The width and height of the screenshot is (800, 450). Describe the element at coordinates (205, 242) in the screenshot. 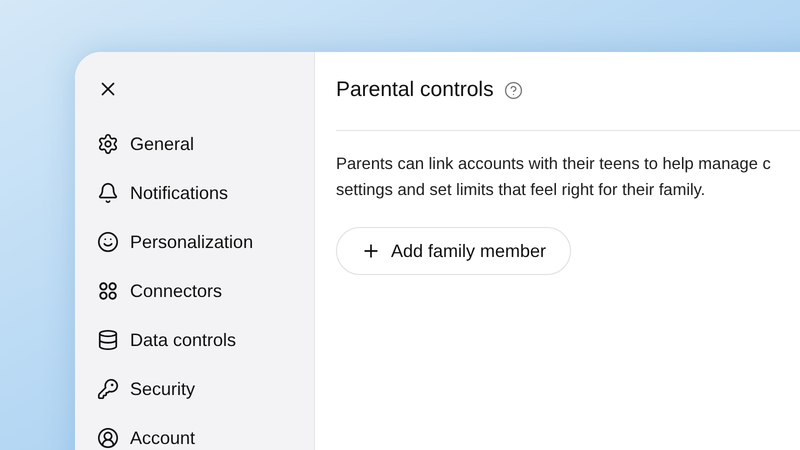

I see `sidebar-item: Personalization` at that location.